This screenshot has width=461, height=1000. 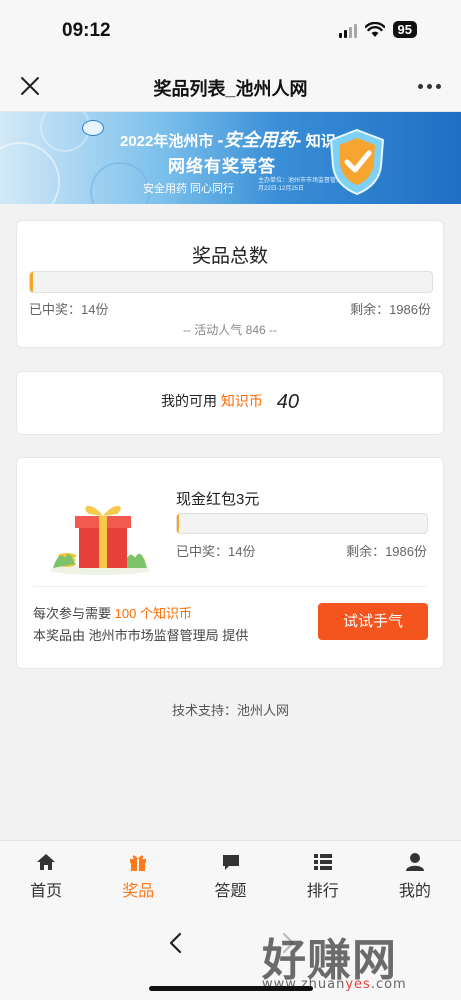 What do you see at coordinates (218, 499) in the screenshot?
I see `prize-name: 现金红包3元` at bounding box center [218, 499].